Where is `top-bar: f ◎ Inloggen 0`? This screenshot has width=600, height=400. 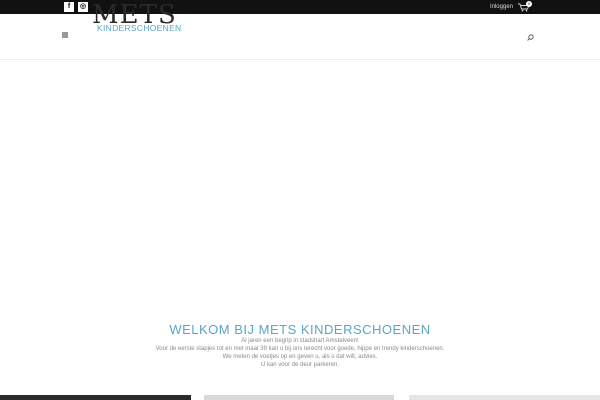 top-bar: f ◎ Inloggen 0 is located at coordinates (300, 7).